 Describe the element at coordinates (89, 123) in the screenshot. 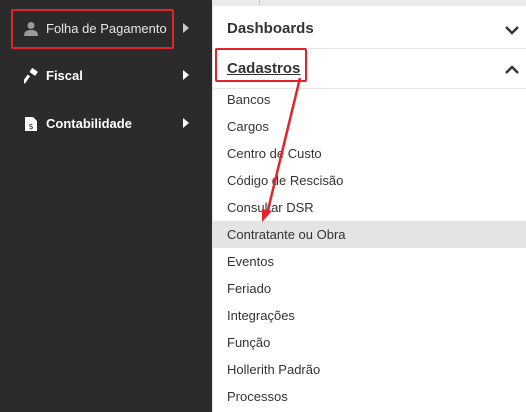

I see `sidebar-item-label: Contabilidade` at that location.